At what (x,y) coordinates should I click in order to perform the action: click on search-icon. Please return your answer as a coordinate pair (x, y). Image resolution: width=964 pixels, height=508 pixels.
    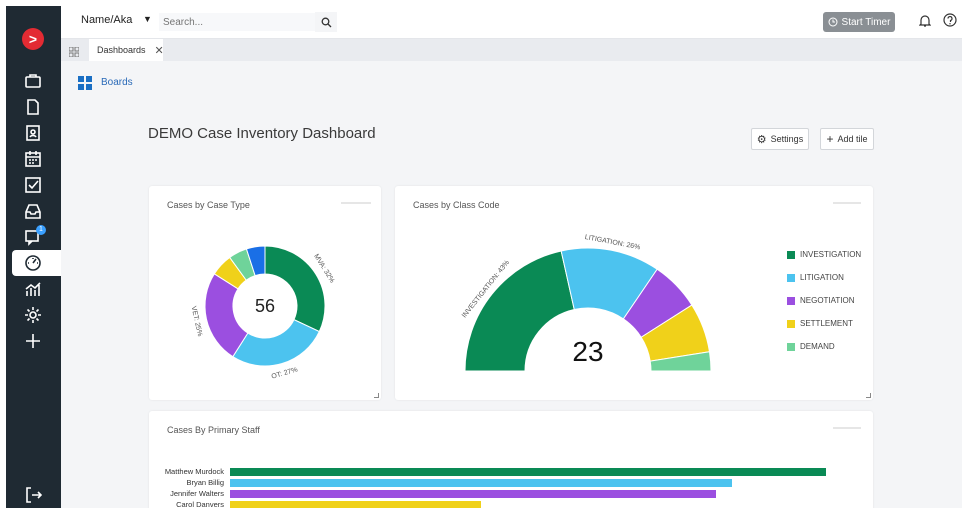
    Looking at the image, I should click on (326, 22).